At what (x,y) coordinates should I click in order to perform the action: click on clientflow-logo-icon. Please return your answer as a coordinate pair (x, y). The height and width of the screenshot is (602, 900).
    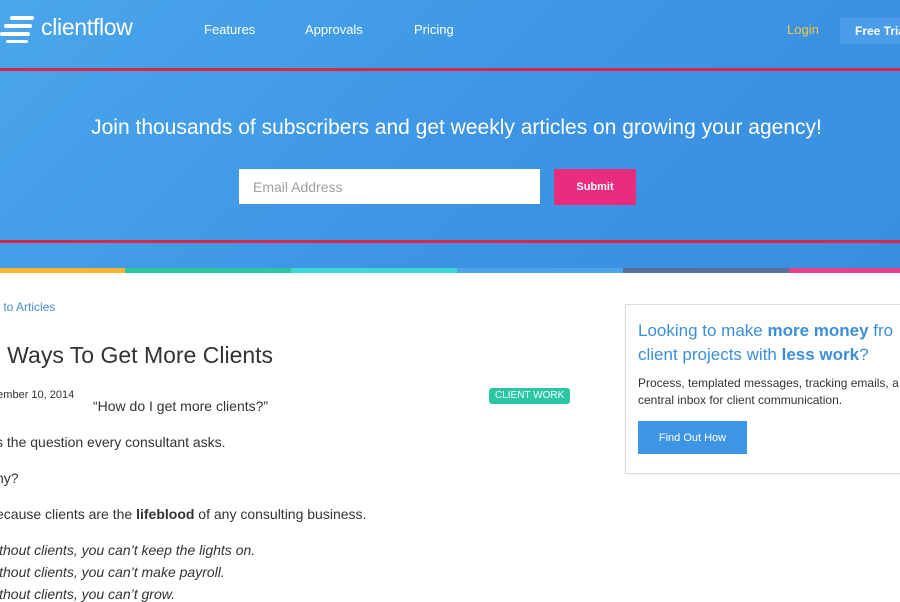
    Looking at the image, I should click on (17, 29).